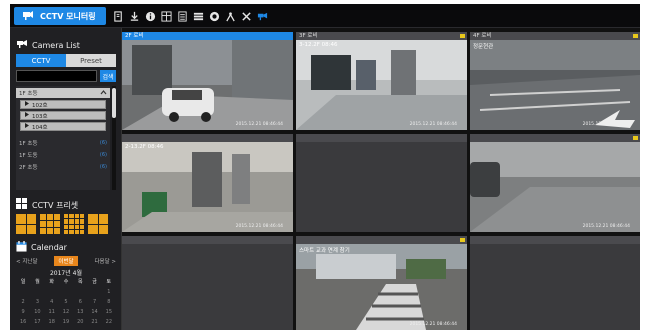 Image resolution: width=645 pixels, height=334 pixels. What do you see at coordinates (56, 76) in the screenshot?
I see `camera-search-input` at bounding box center [56, 76].